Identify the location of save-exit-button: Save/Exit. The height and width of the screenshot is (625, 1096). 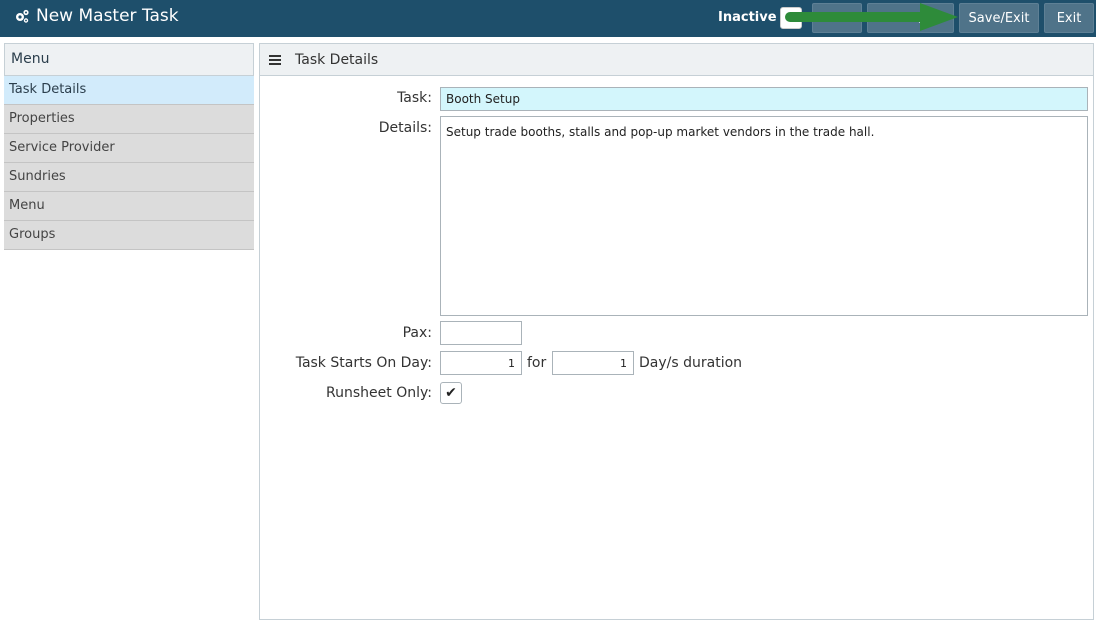
(999, 18).